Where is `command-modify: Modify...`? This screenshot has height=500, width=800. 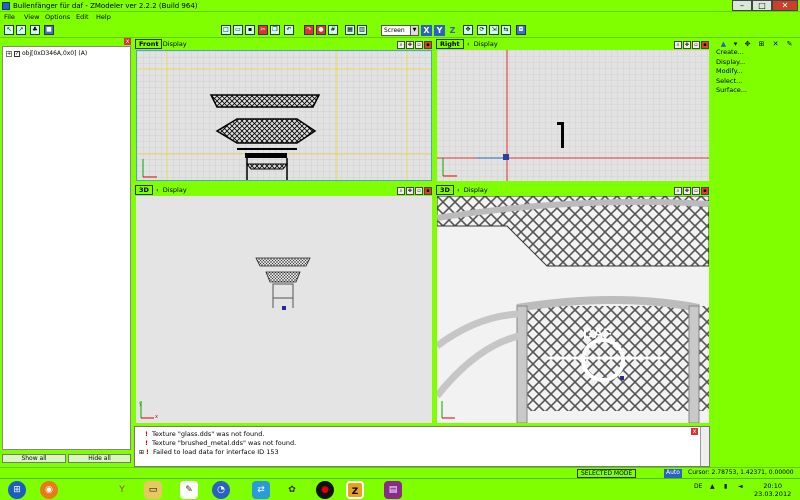
command-modify: Modify... is located at coordinates (731, 72).